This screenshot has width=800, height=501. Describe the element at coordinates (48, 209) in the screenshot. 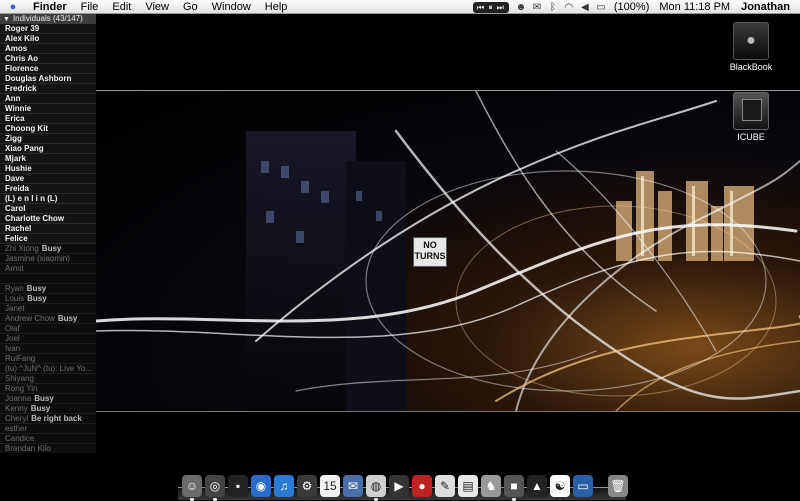

I see `contact-online: Carol` at that location.